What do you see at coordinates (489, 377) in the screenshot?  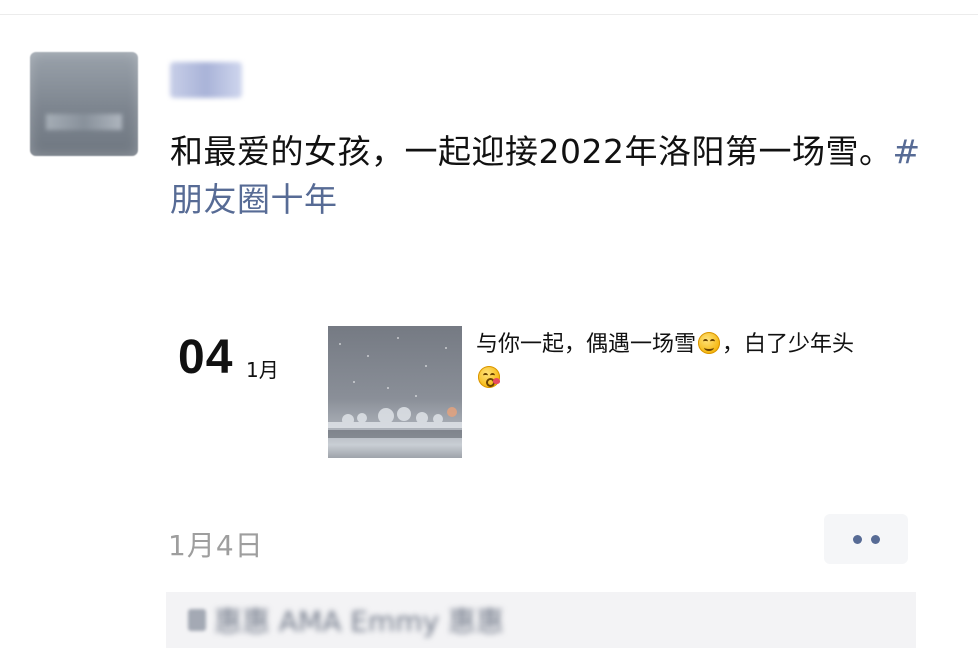 I see `kissing-face-icon` at bounding box center [489, 377].